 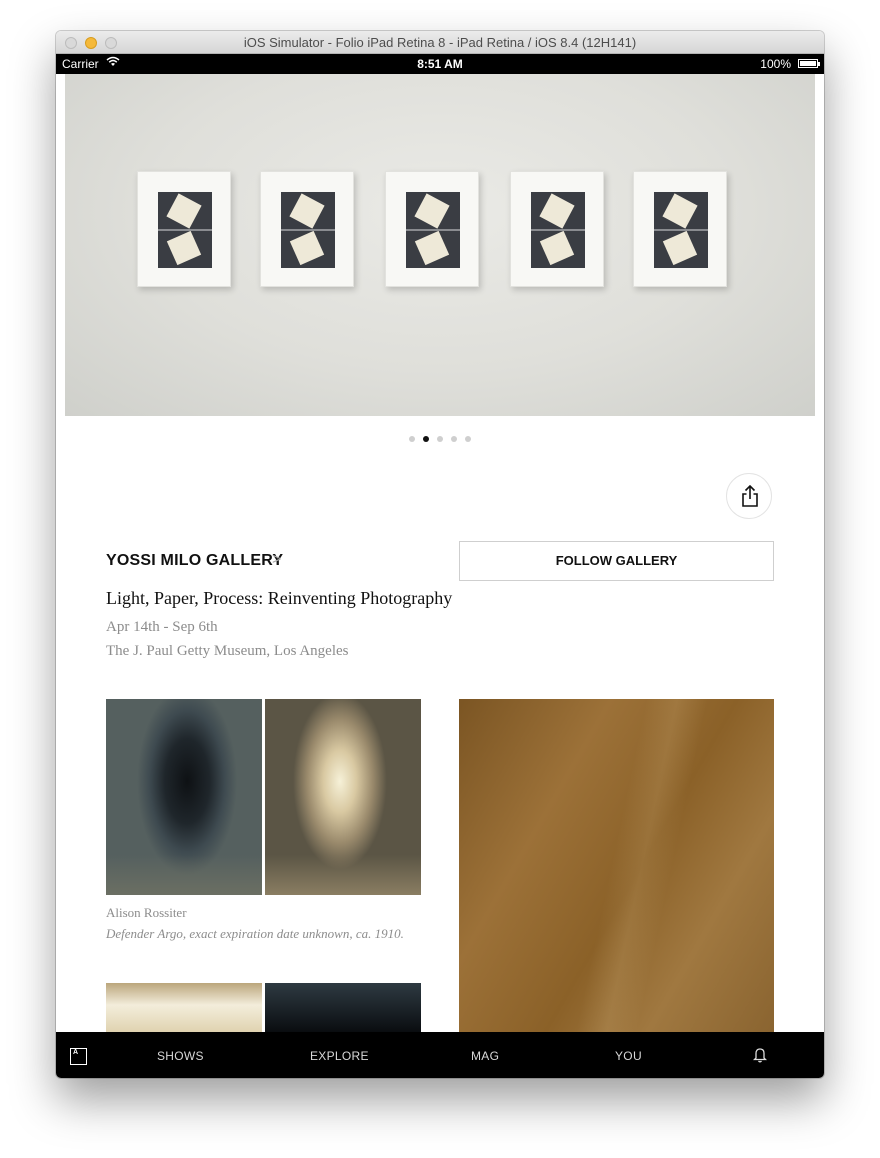 I want to click on tab-you: YOU, so click(x=628, y=1056).